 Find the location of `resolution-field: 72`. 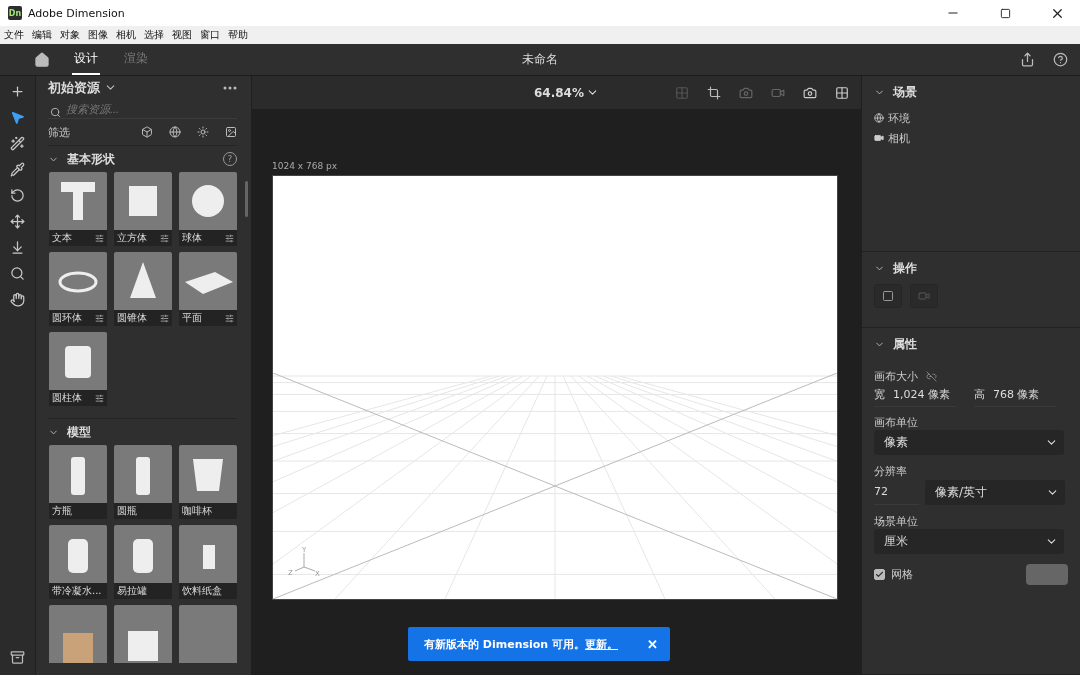

resolution-field: 72 is located at coordinates (896, 492).